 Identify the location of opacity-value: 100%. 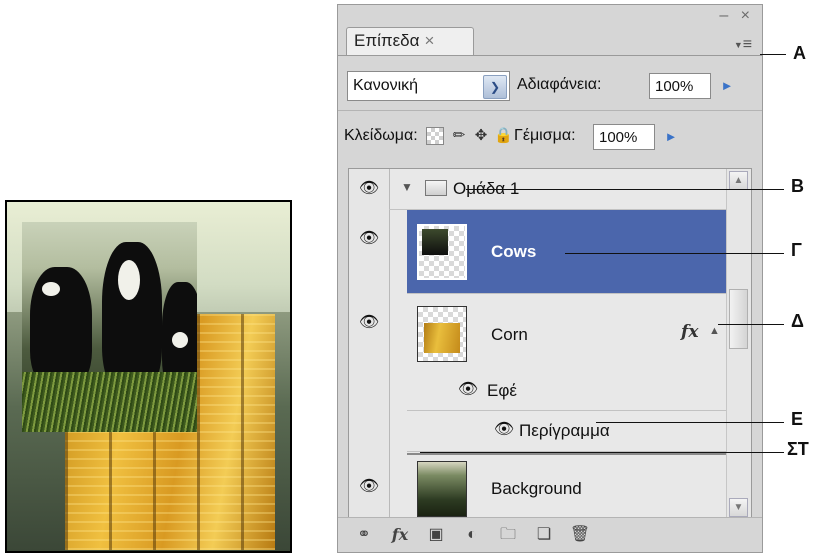
(674, 86).